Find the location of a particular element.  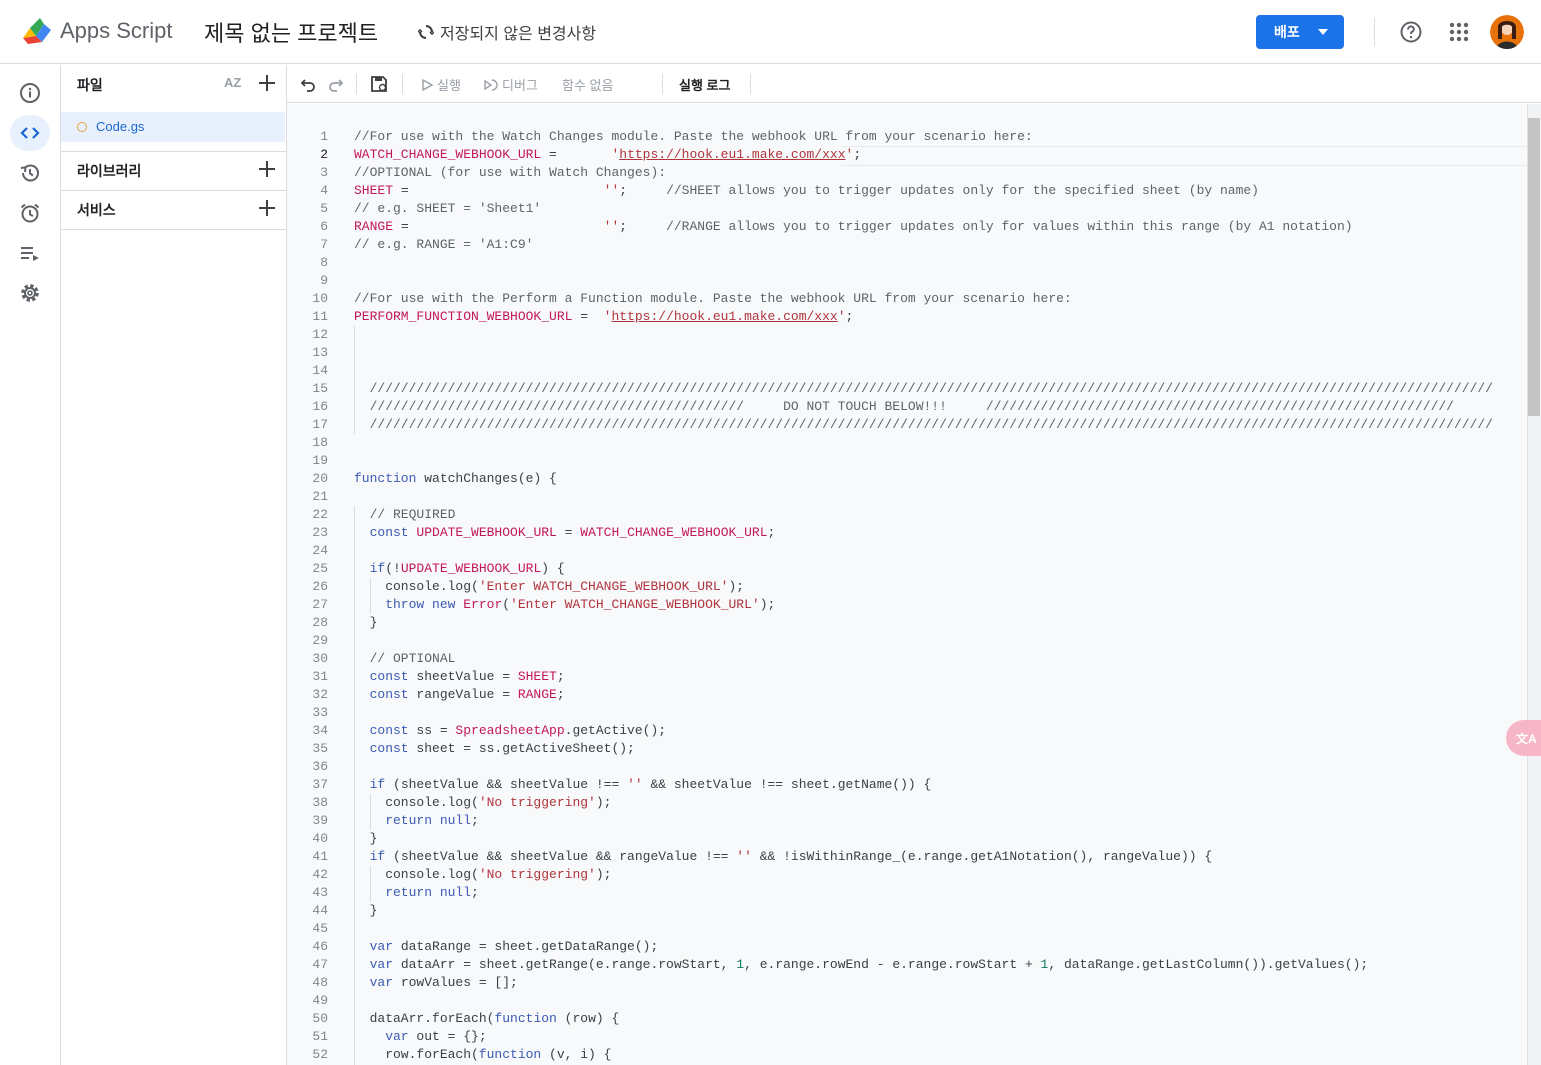

scrollbar-thumb is located at coordinates (1534, 267).